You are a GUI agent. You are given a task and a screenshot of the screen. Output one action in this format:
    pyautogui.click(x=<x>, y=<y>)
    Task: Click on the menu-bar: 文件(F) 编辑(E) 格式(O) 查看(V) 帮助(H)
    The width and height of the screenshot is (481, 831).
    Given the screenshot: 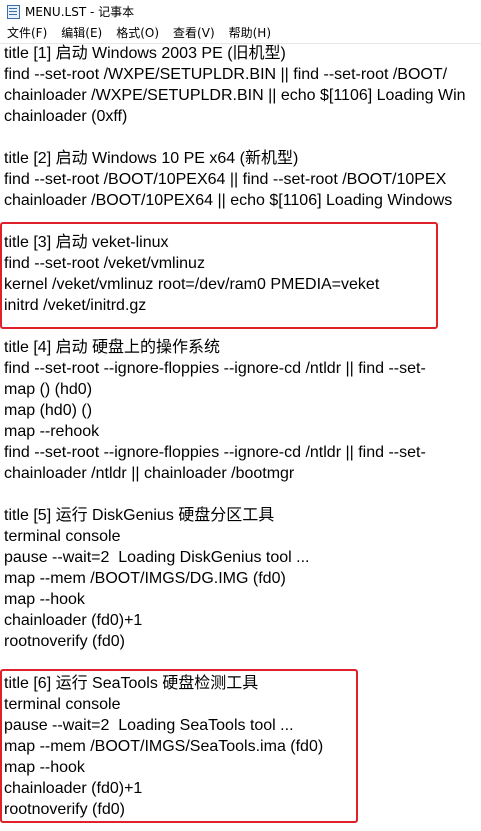 What is the action you would take?
    pyautogui.click(x=240, y=33)
    